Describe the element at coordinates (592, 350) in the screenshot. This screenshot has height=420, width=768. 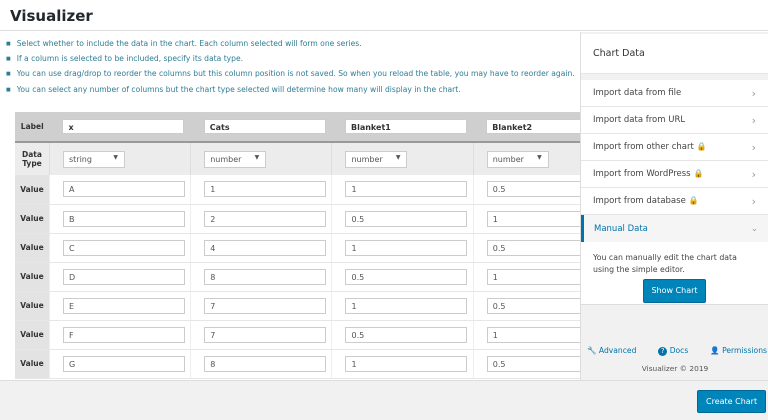
I see `wrench-icon: 🔧` at that location.